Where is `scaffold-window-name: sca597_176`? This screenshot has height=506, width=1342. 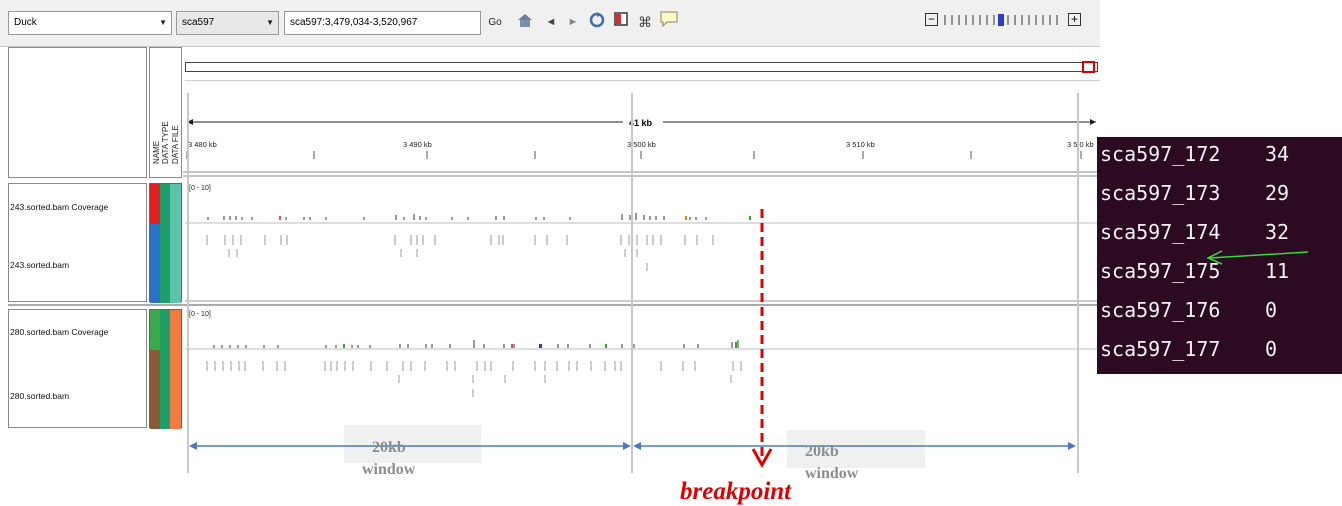 scaffold-window-name: sca597_176 is located at coordinates (1160, 310).